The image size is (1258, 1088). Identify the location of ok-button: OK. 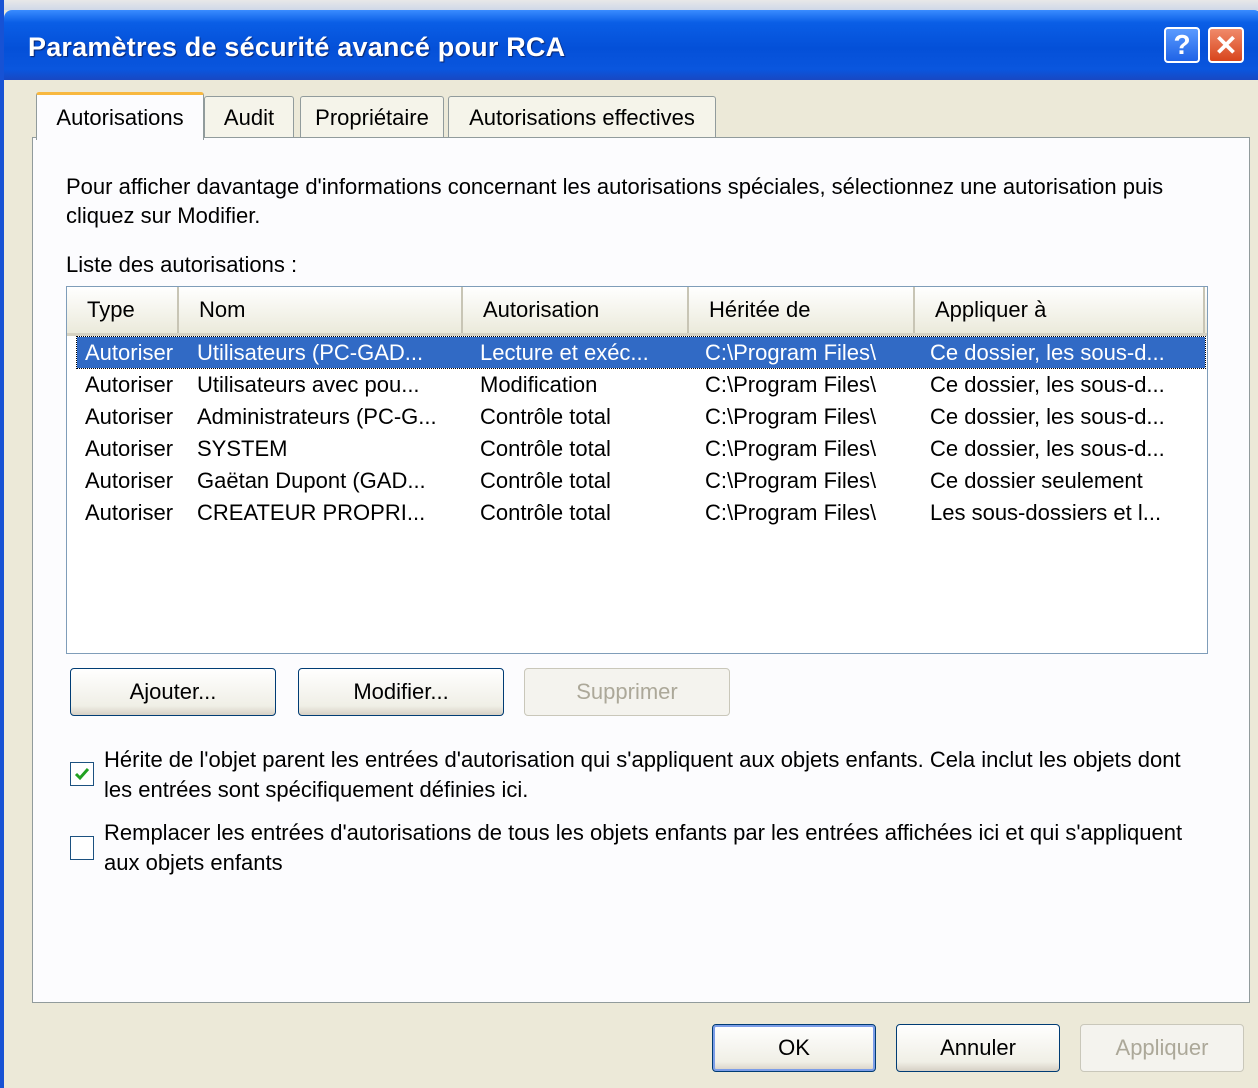
(794, 1048).